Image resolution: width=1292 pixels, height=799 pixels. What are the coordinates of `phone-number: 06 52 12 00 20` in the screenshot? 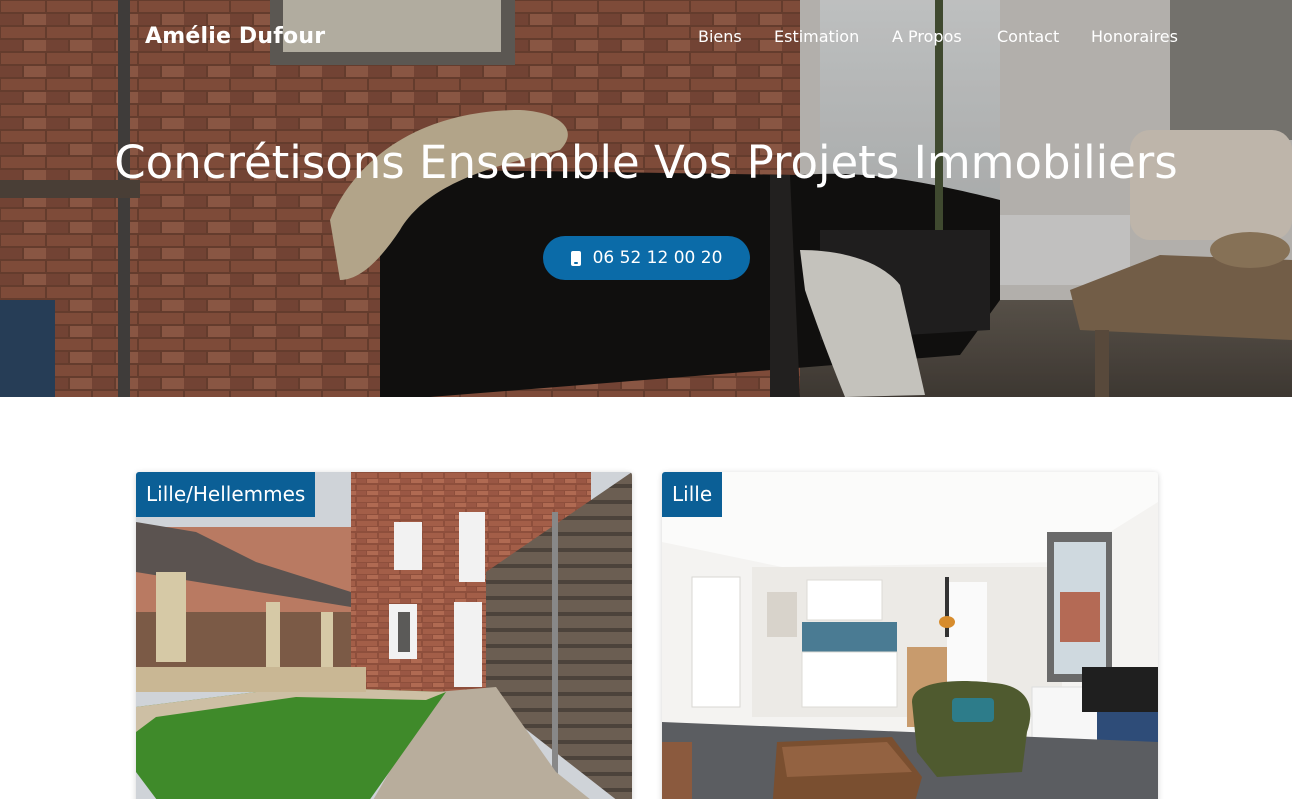 It's located at (657, 258).